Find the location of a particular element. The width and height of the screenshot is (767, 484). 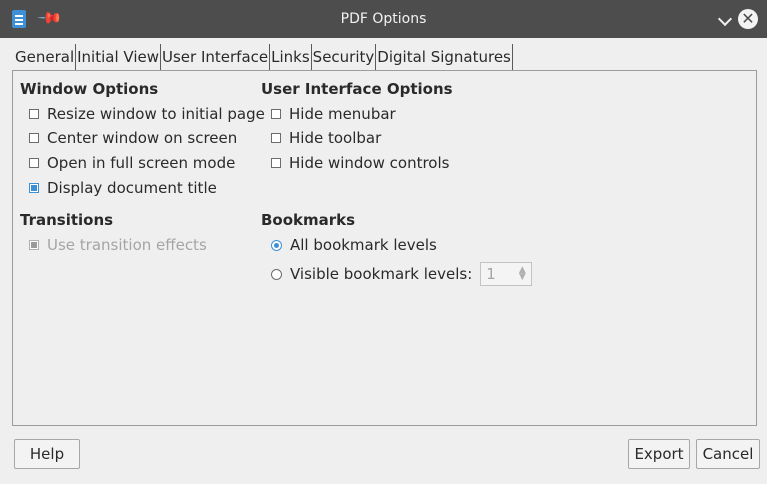

radio-icon is located at coordinates (276, 274).